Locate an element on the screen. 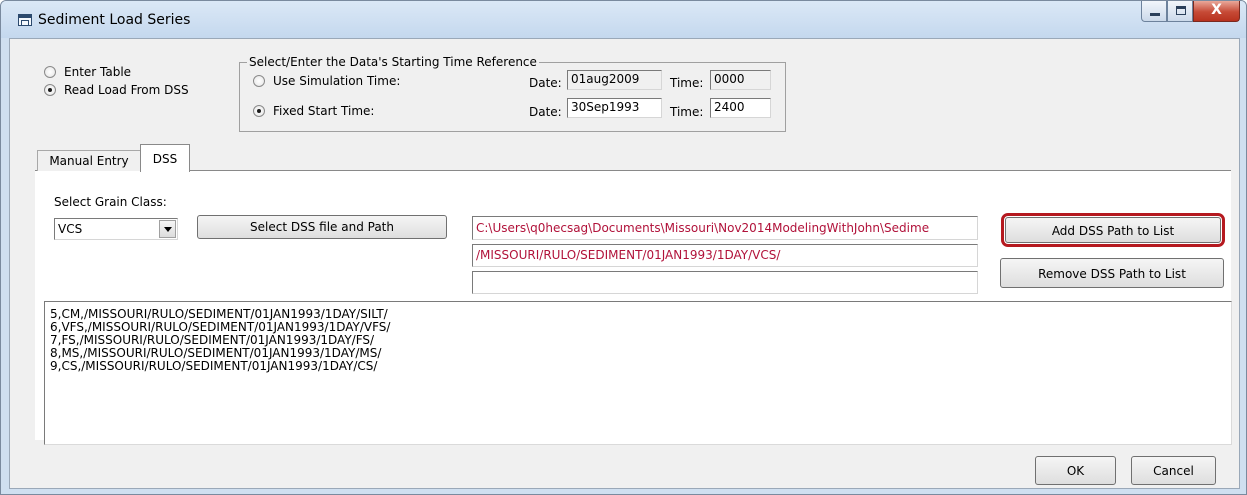 This screenshot has height=495, width=1247. maximize-button is located at coordinates (1180, 11).